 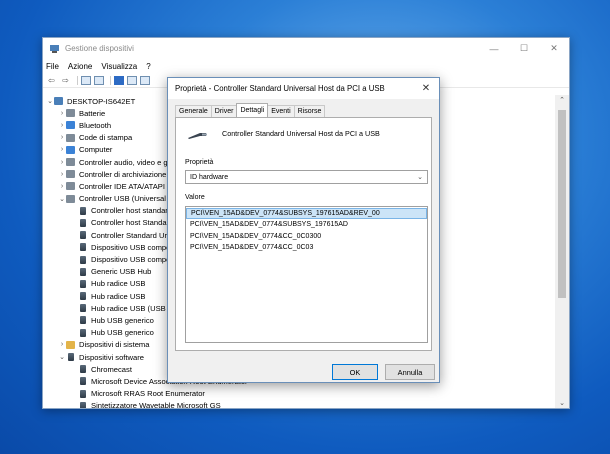 I want to click on dialog-close-button: ✕, so click(x=426, y=88).